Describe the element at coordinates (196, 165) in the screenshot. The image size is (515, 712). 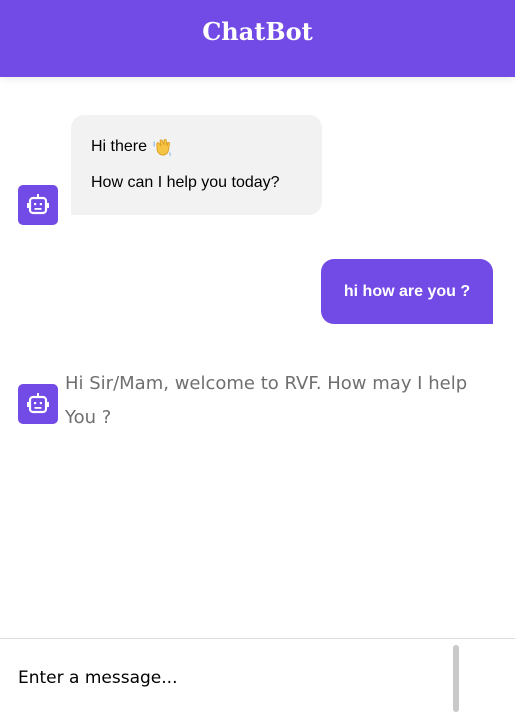
I see `bot-message-bubble: Hi there How can I help you today?` at that location.